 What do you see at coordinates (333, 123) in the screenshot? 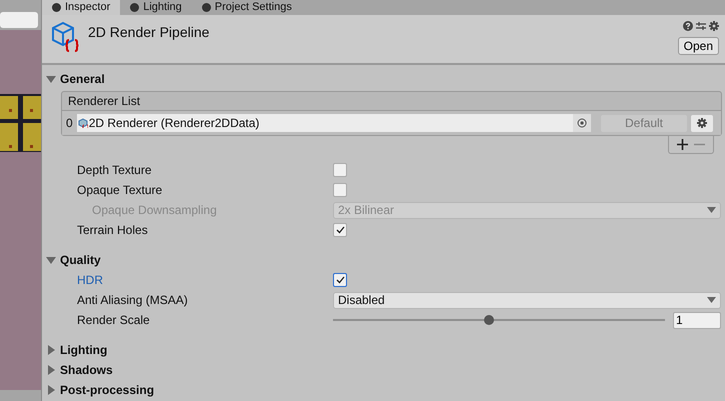
I see `object-field: 2D Renderer (Renderer2DData)` at bounding box center [333, 123].